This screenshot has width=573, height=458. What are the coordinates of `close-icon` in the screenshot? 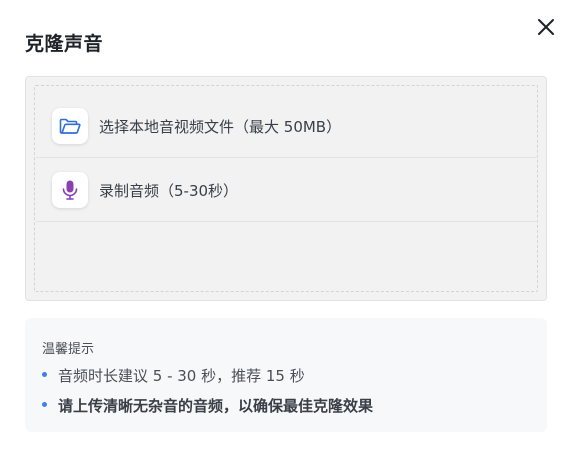 It's located at (546, 27).